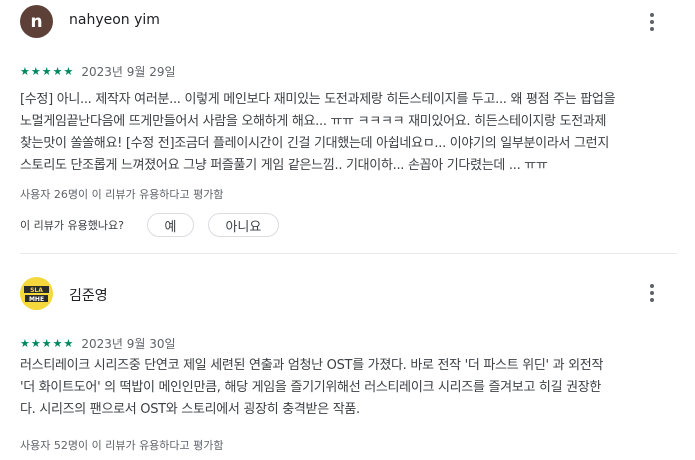  I want to click on svg-text: MHE, so click(36, 299).